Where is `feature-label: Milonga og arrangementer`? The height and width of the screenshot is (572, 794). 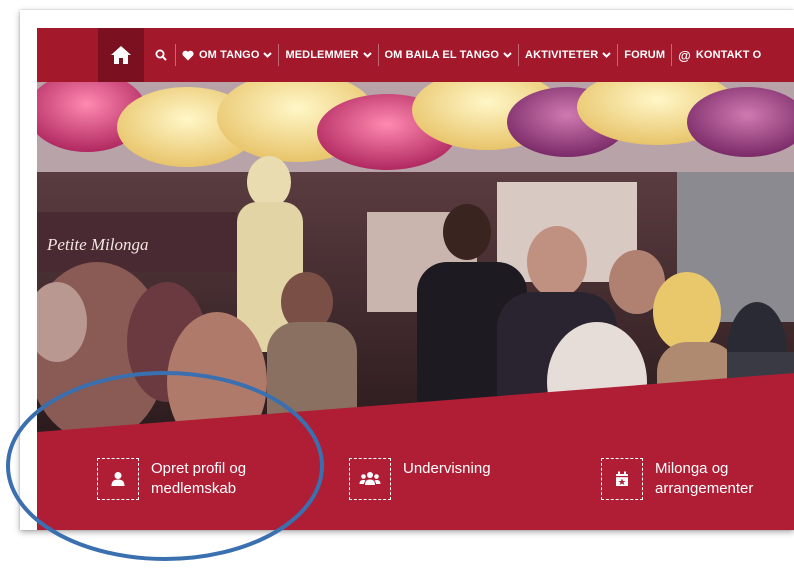
feature-label: Milonga og arrangementer is located at coordinates (704, 479).